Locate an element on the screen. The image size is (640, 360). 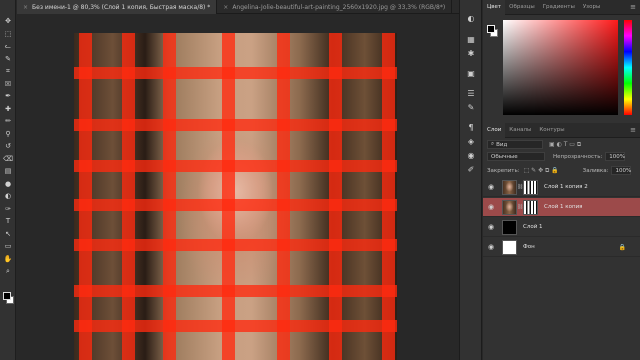
type-icon: T is located at coordinates (8, 221).